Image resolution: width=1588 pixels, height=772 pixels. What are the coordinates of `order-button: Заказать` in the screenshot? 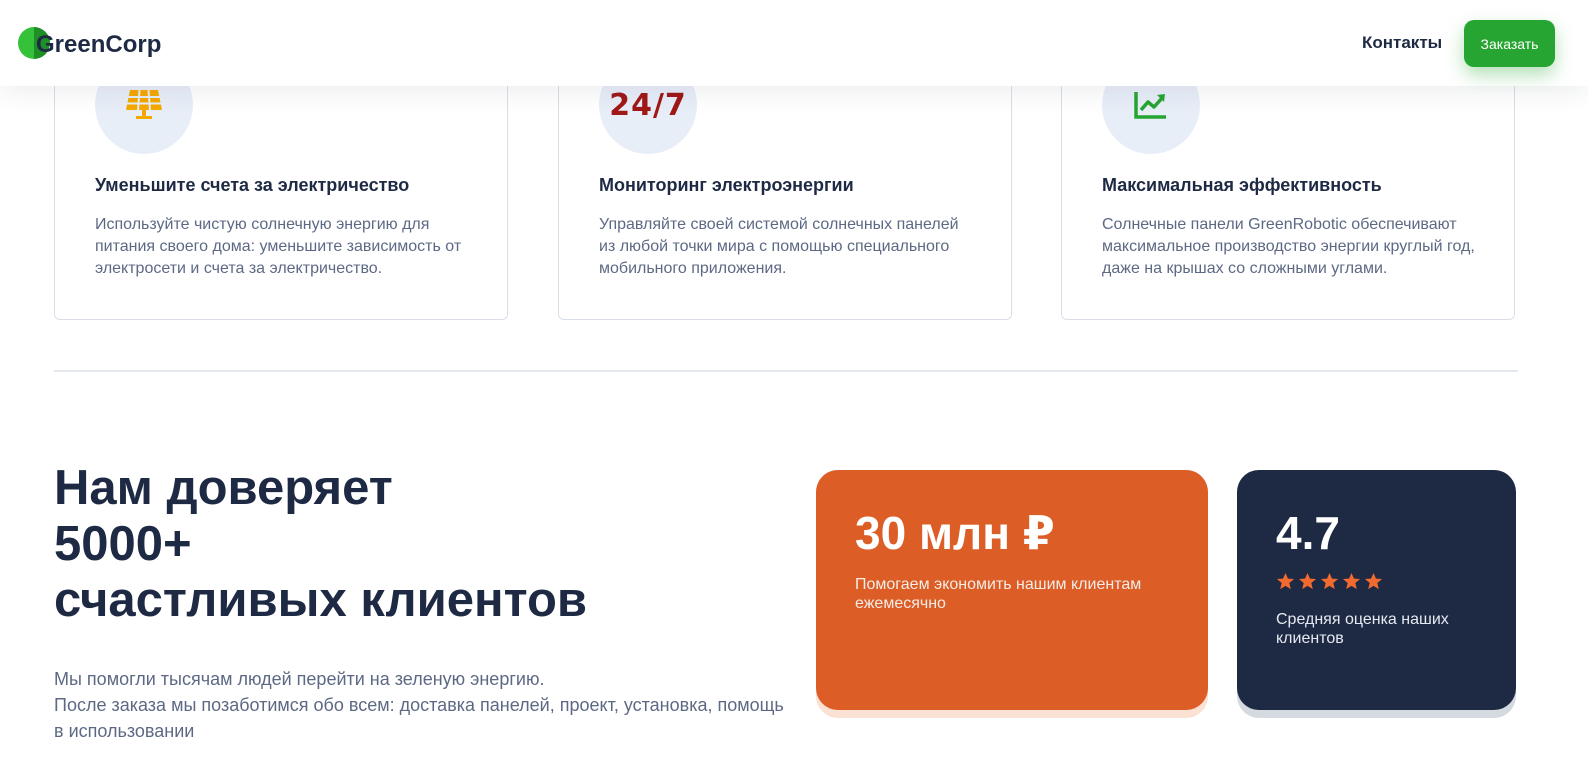 It's located at (1509, 43).